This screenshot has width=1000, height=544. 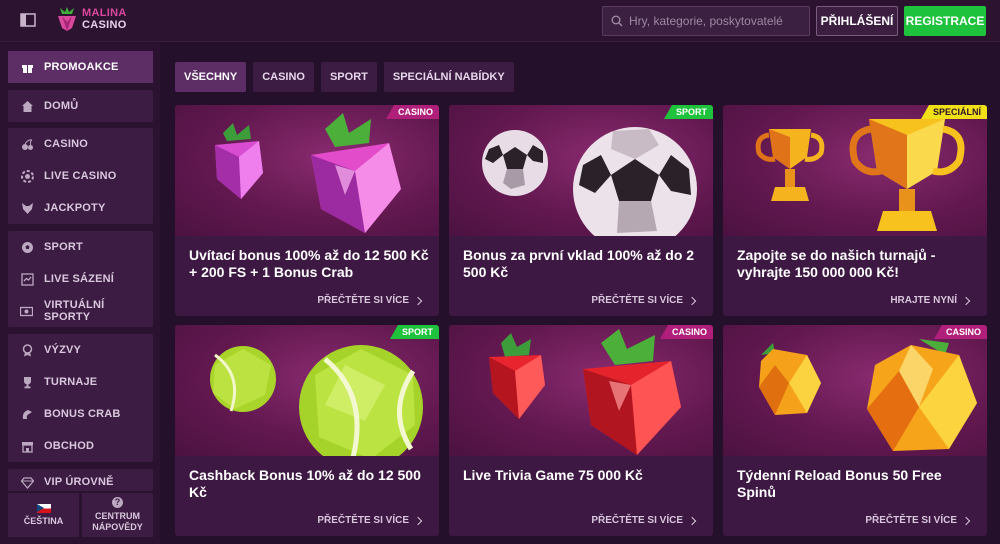 What do you see at coordinates (27, 446) in the screenshot?
I see `shop-icon` at bounding box center [27, 446].